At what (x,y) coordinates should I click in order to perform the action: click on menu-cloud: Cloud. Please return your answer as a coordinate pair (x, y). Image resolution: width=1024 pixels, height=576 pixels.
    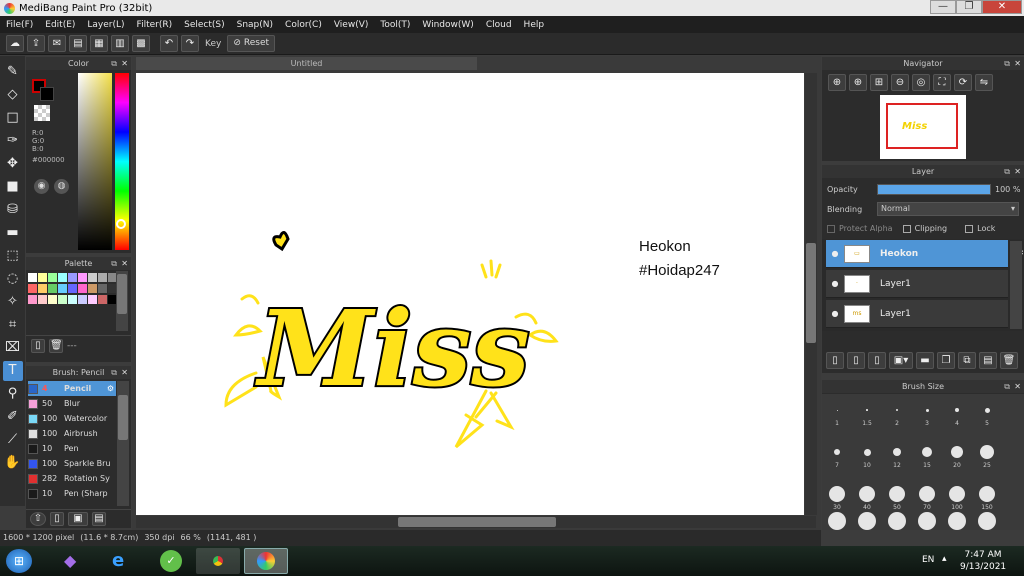
    Looking at the image, I should click on (499, 25).